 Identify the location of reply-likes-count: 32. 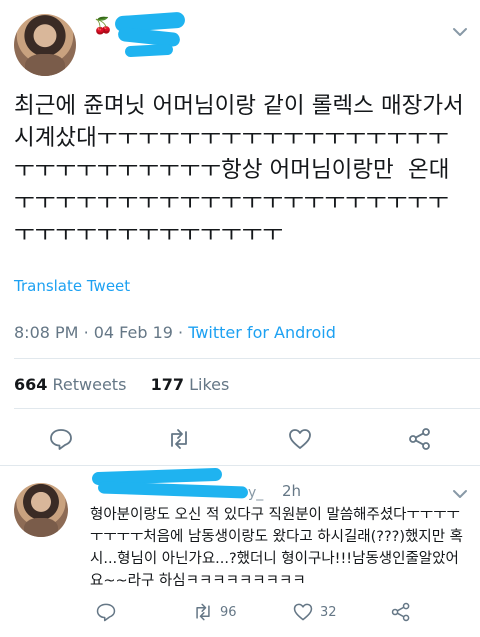
(328, 612).